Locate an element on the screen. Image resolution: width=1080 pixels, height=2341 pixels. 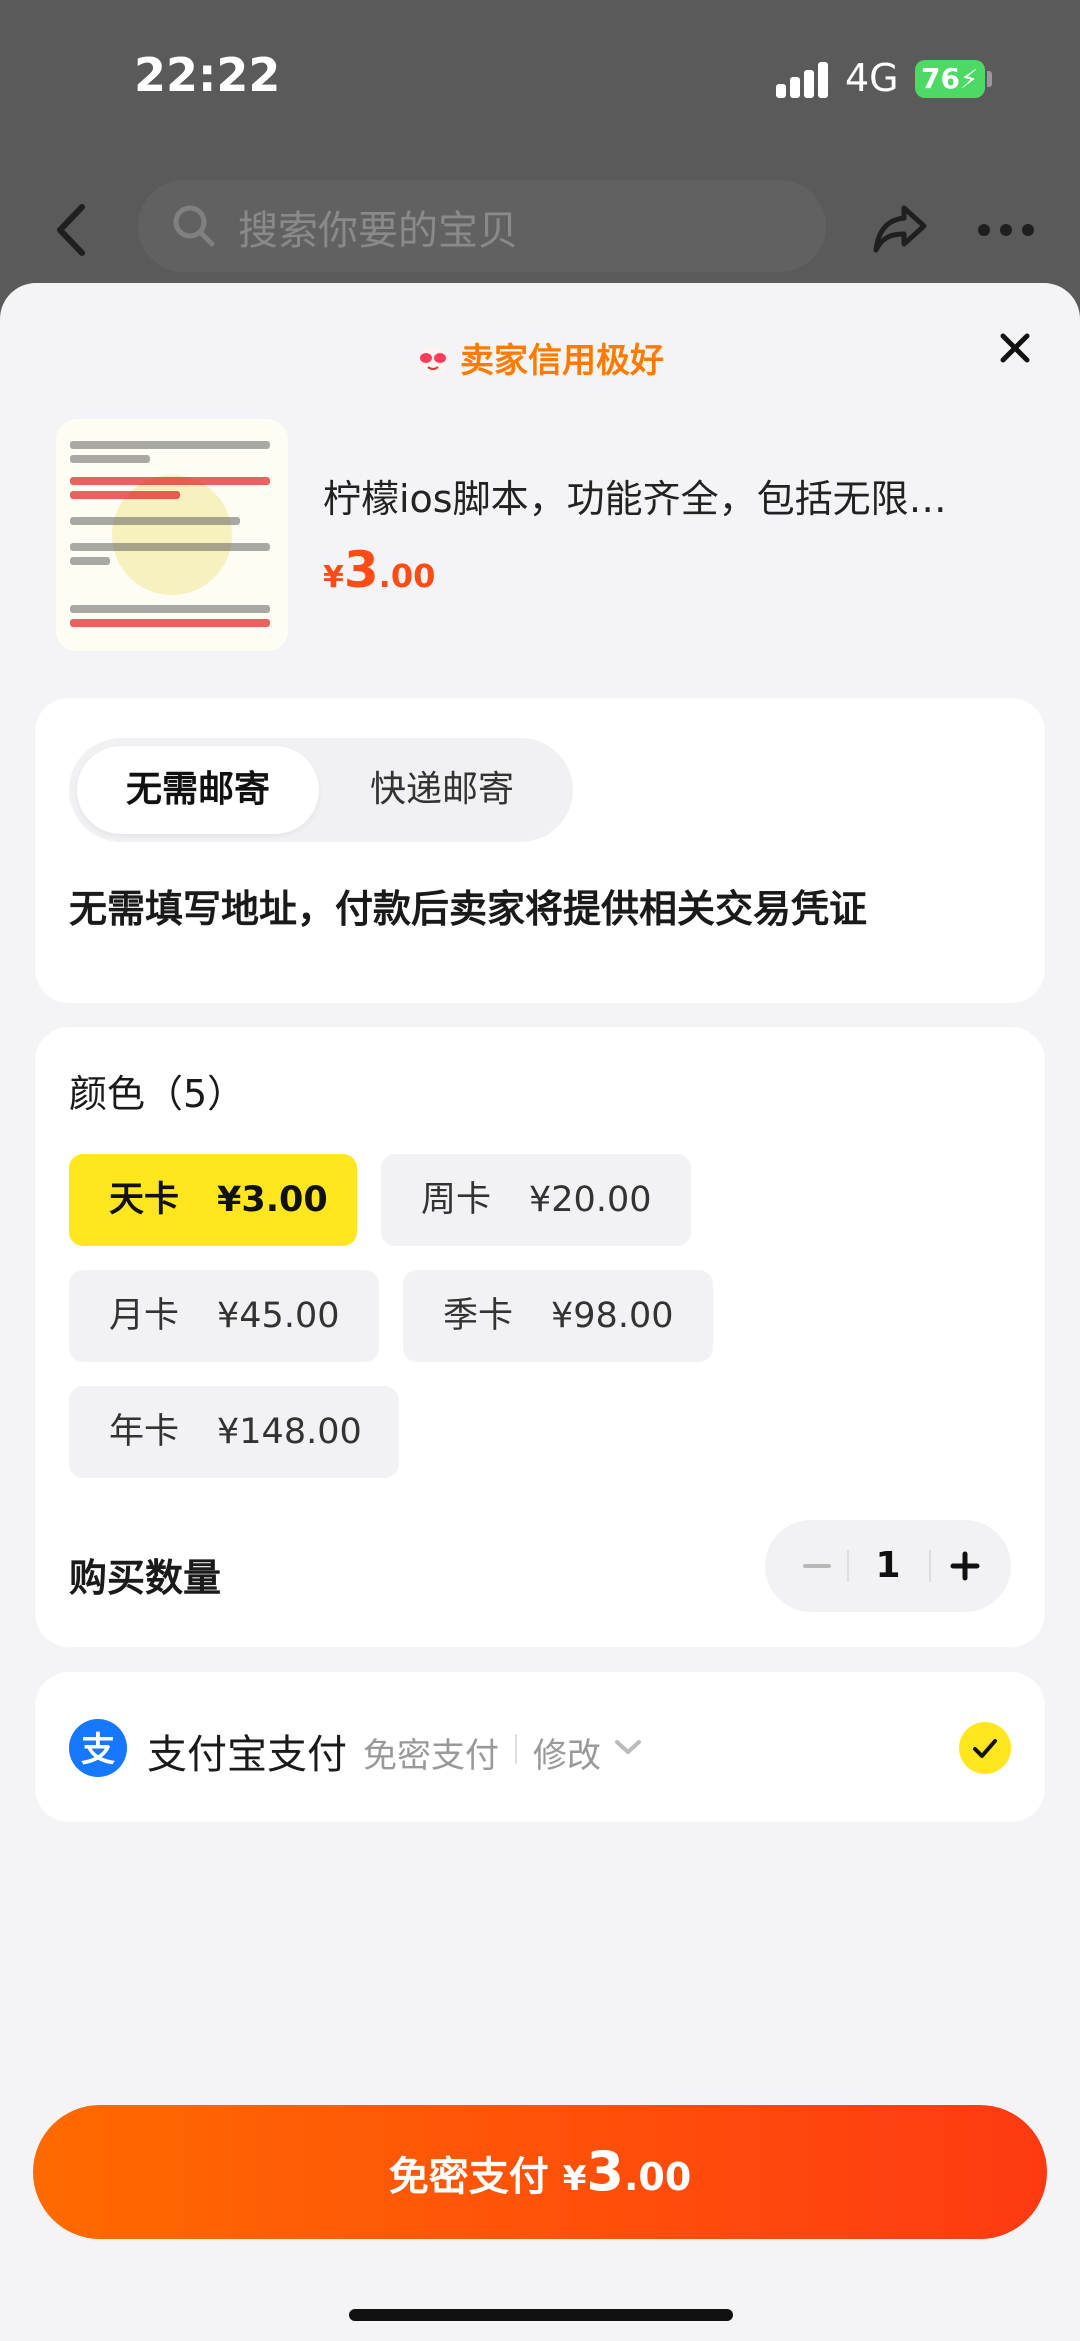
payment-change-link: 修改 is located at coordinates (567, 1752).